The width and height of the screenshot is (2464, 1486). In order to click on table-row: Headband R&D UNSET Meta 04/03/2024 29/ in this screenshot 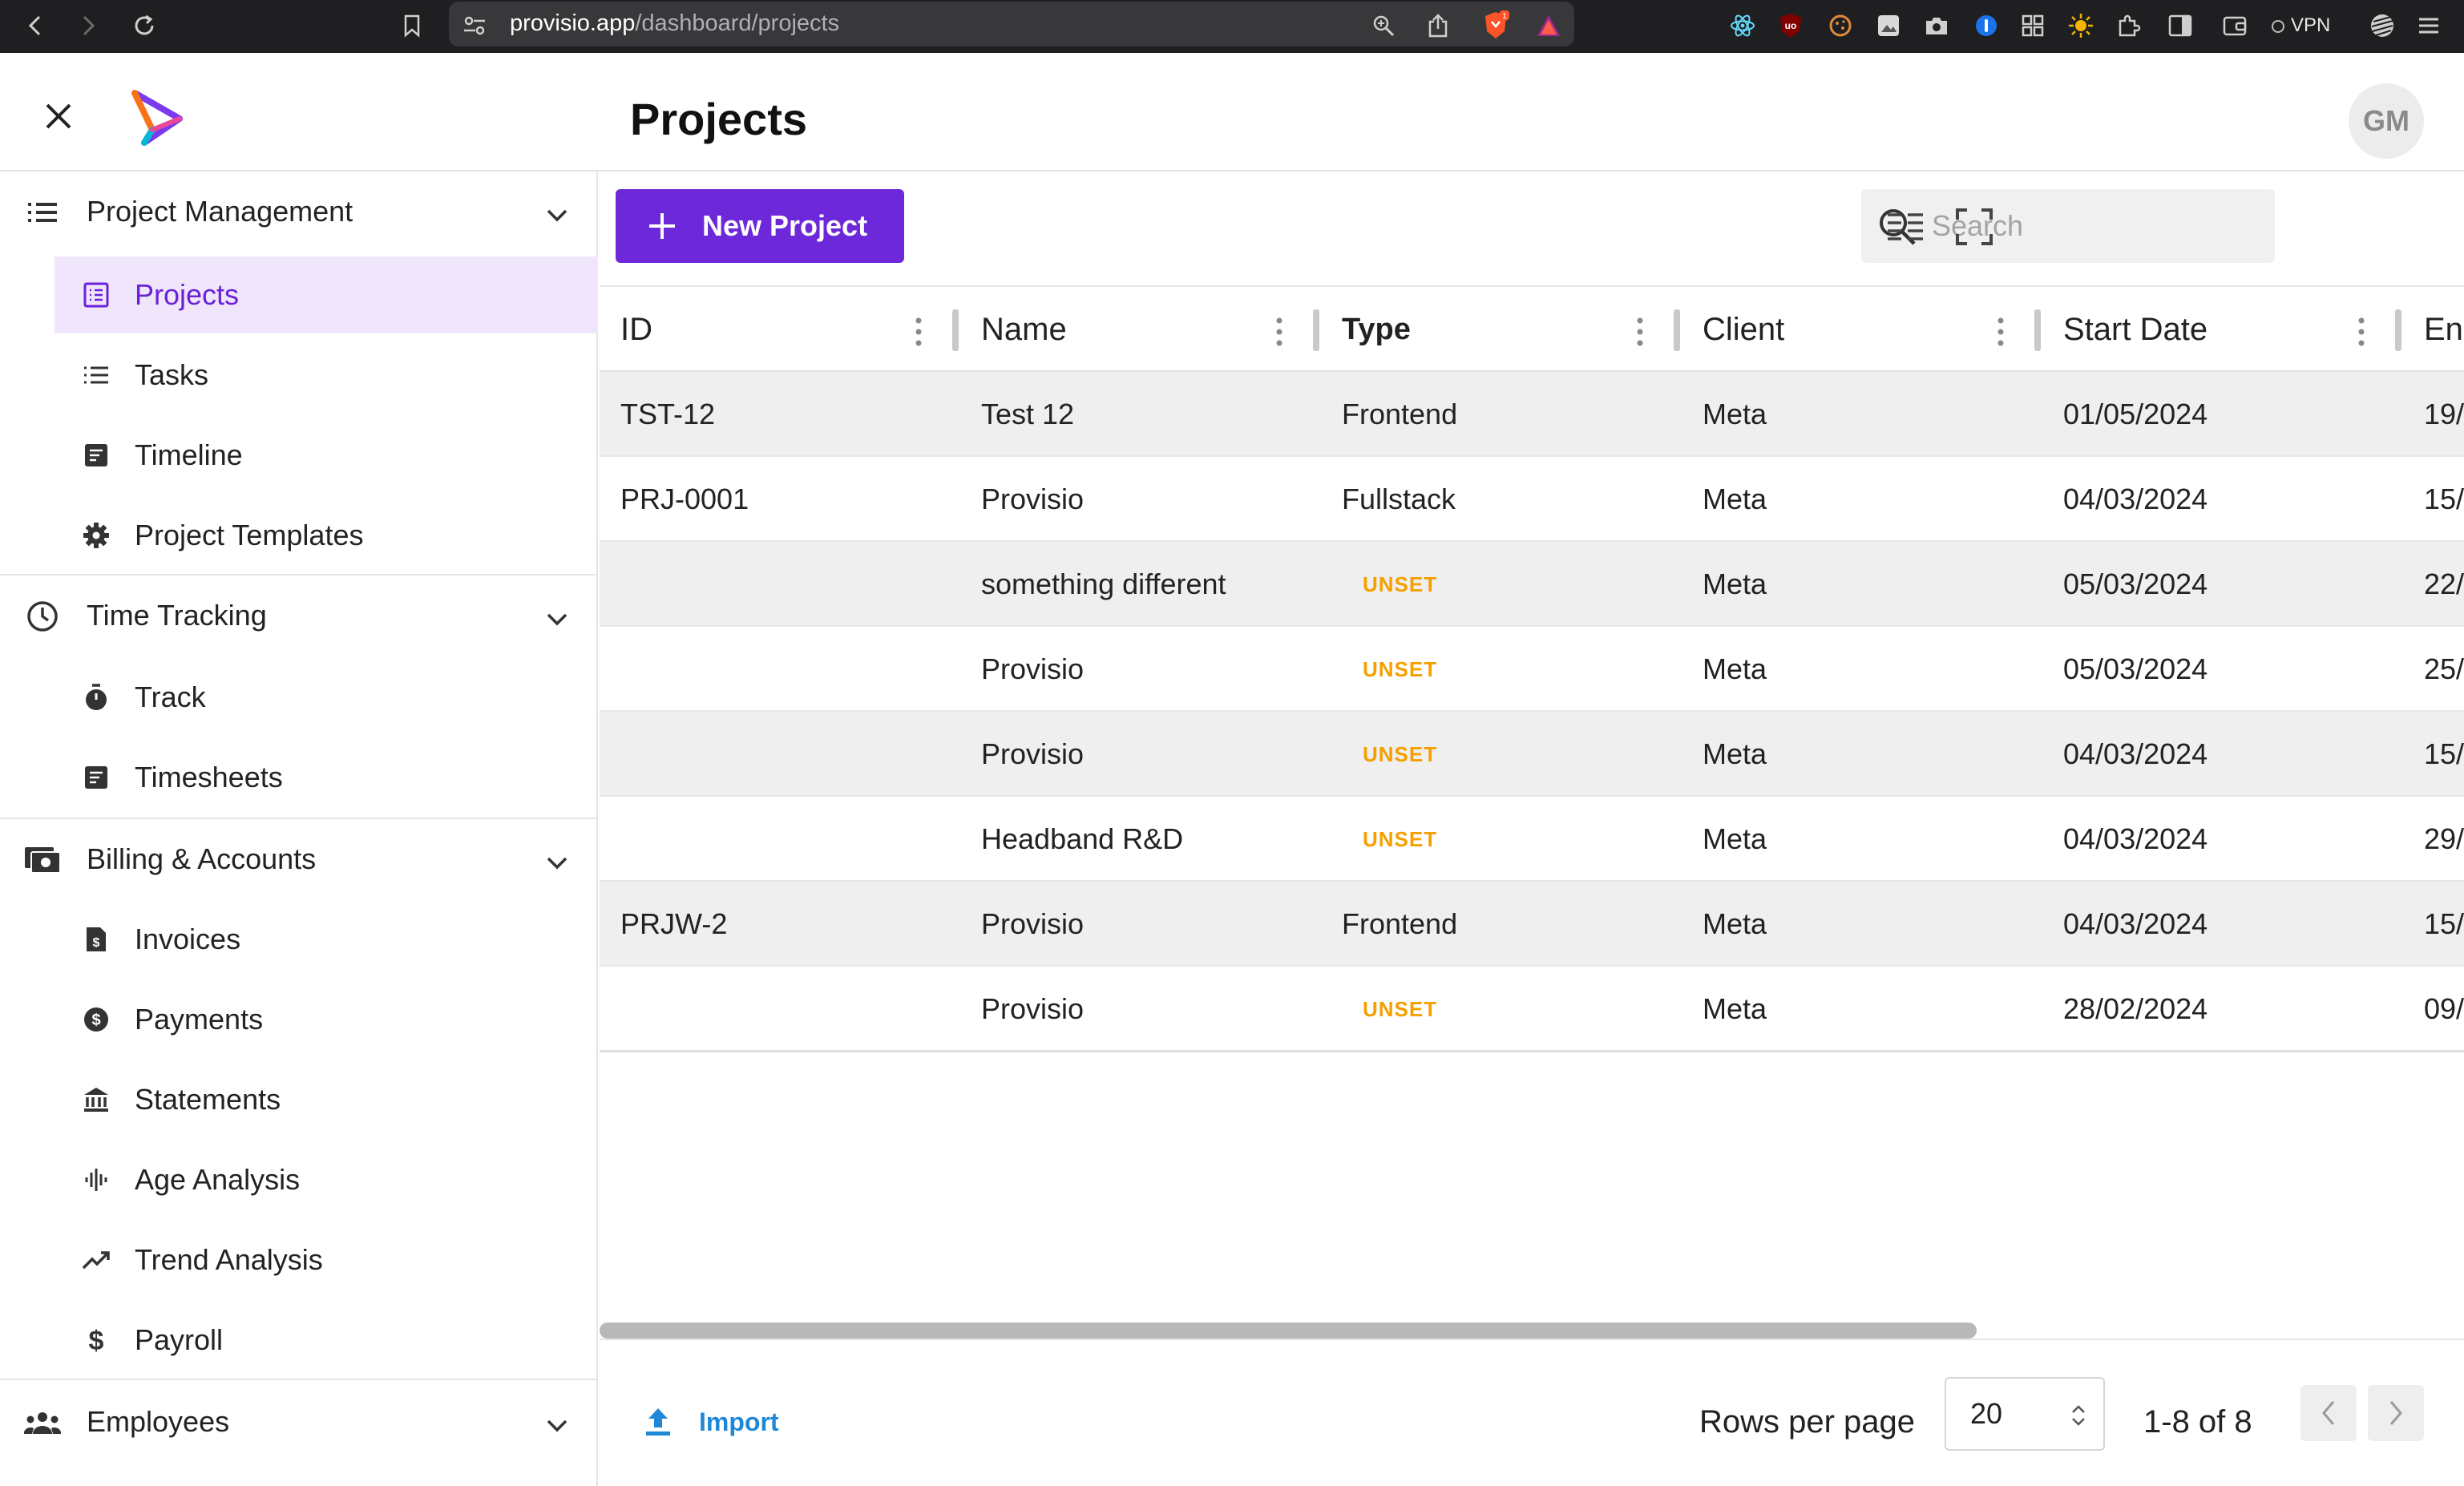, I will do `click(1532, 839)`.